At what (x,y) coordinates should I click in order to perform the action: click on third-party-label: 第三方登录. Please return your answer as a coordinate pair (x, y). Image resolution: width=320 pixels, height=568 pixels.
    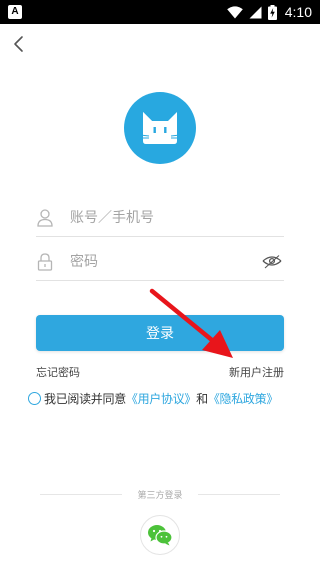
    Looking at the image, I should click on (160, 496).